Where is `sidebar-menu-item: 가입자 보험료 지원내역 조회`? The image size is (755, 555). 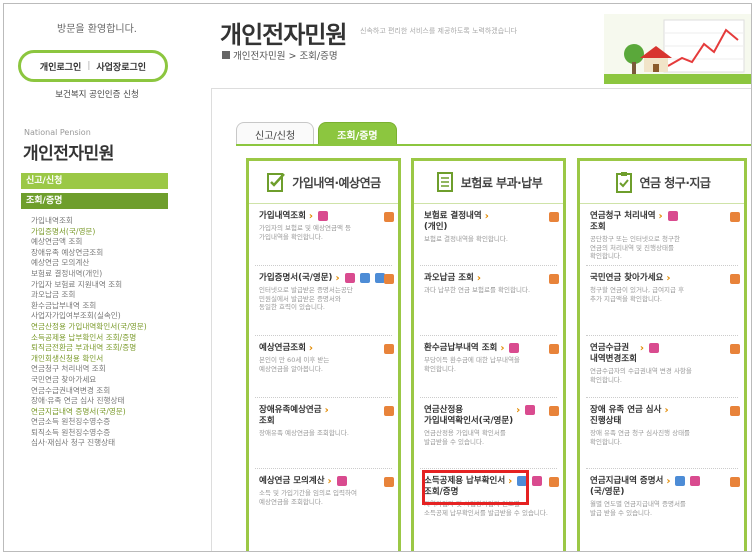
sidebar-menu-item: 가입자 보험료 지원내역 조회 is located at coordinates (89, 285).